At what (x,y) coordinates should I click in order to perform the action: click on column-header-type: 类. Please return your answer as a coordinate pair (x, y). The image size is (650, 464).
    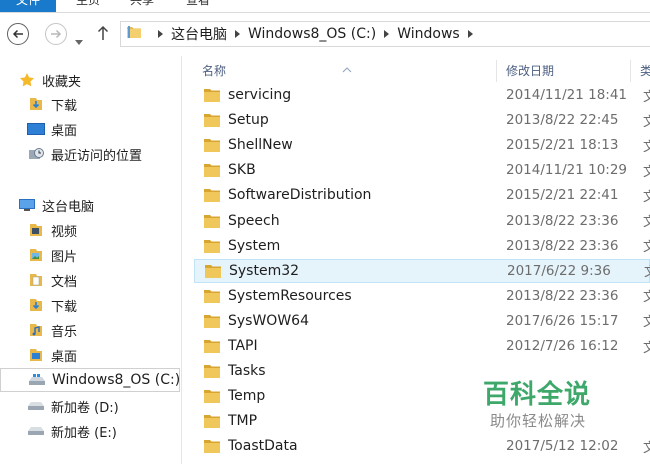
    Looking at the image, I should click on (645, 70).